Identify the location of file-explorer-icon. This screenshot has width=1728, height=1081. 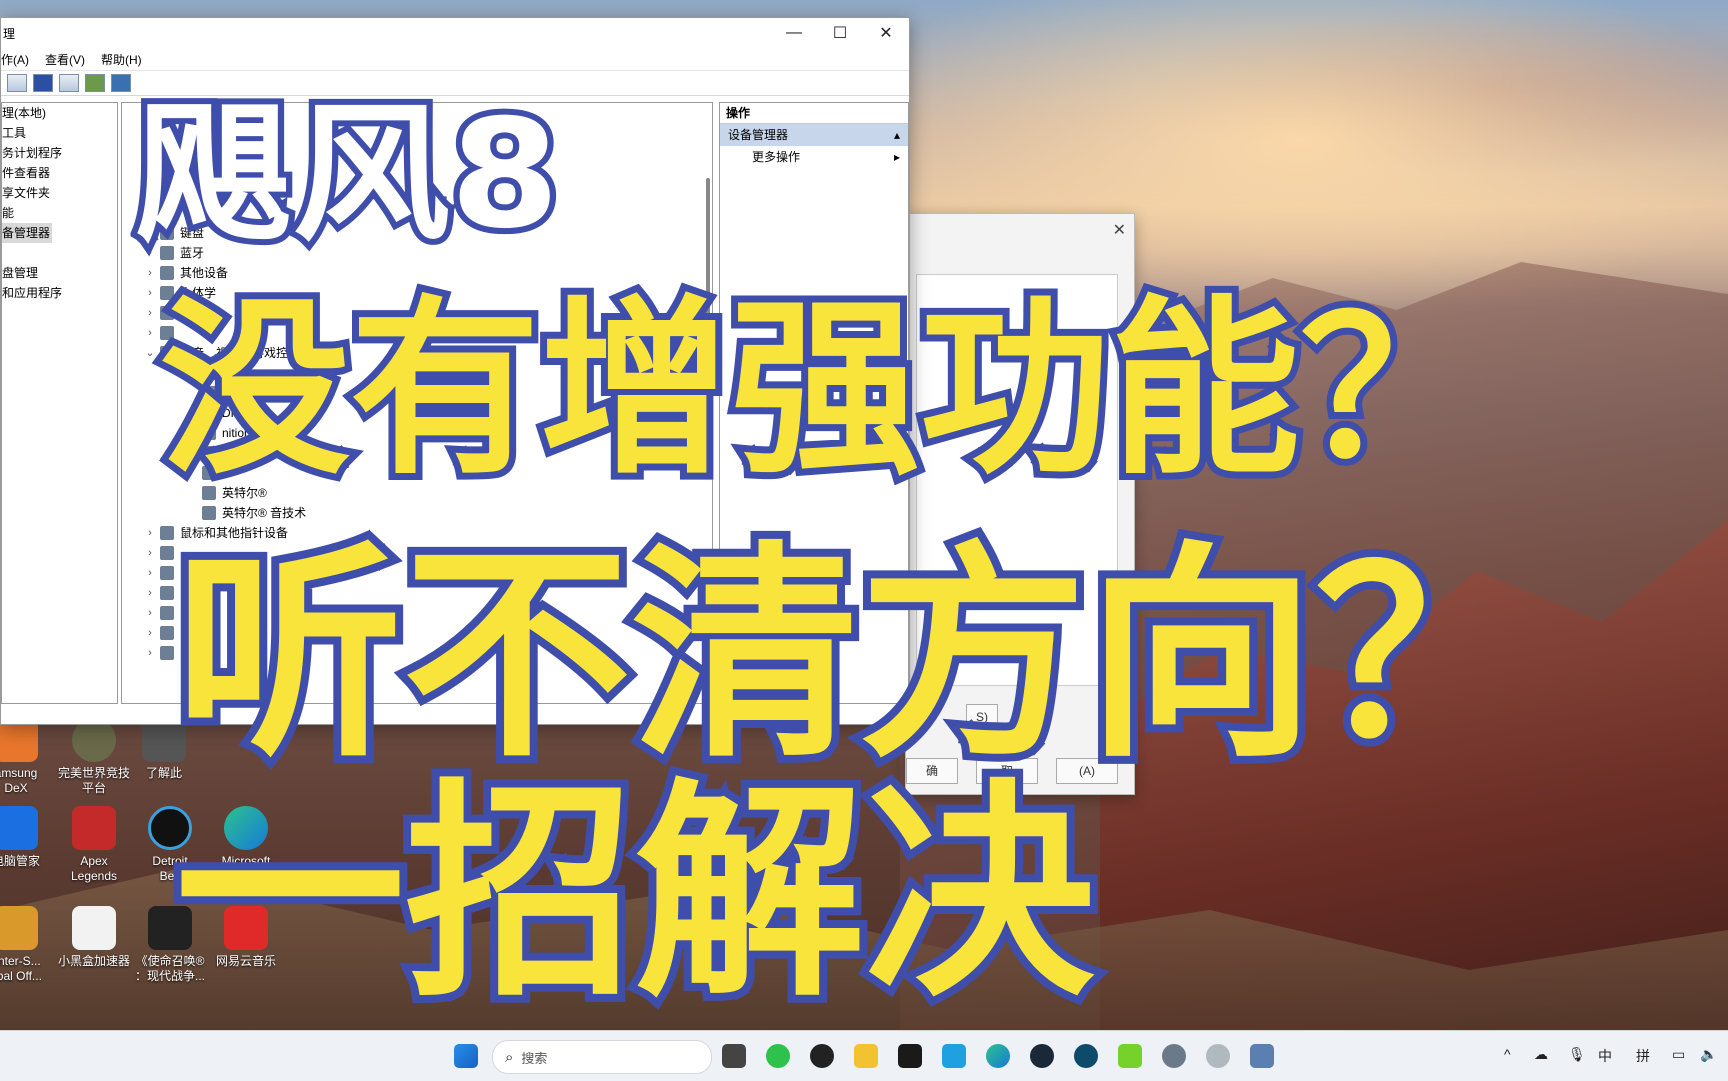
(866, 1056).